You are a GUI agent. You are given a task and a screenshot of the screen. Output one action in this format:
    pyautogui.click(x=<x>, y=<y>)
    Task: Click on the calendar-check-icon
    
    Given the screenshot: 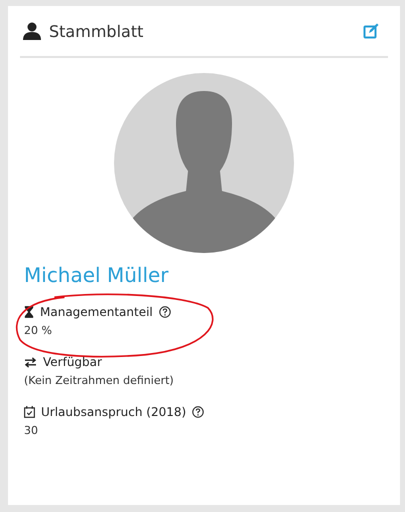 What is the action you would take?
    pyautogui.click(x=29, y=412)
    